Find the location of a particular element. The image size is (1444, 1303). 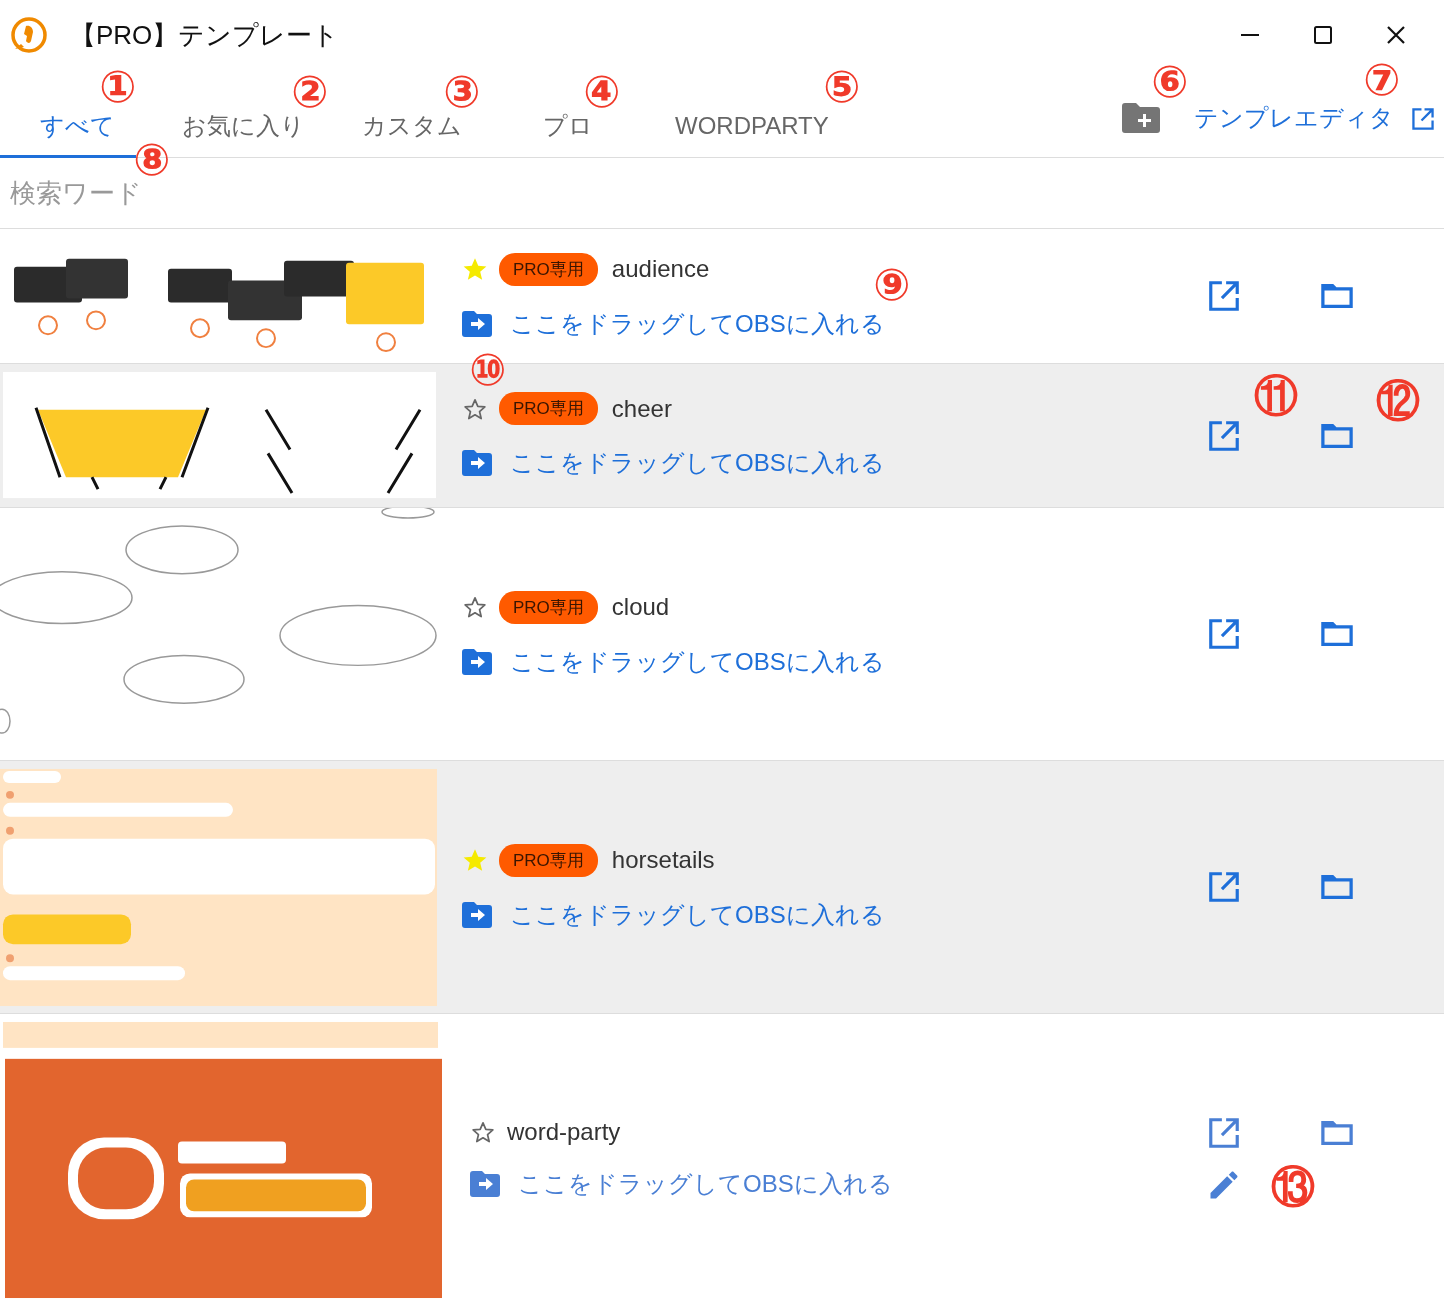

callout-number: ⑬ is located at coordinates (1293, 1187).